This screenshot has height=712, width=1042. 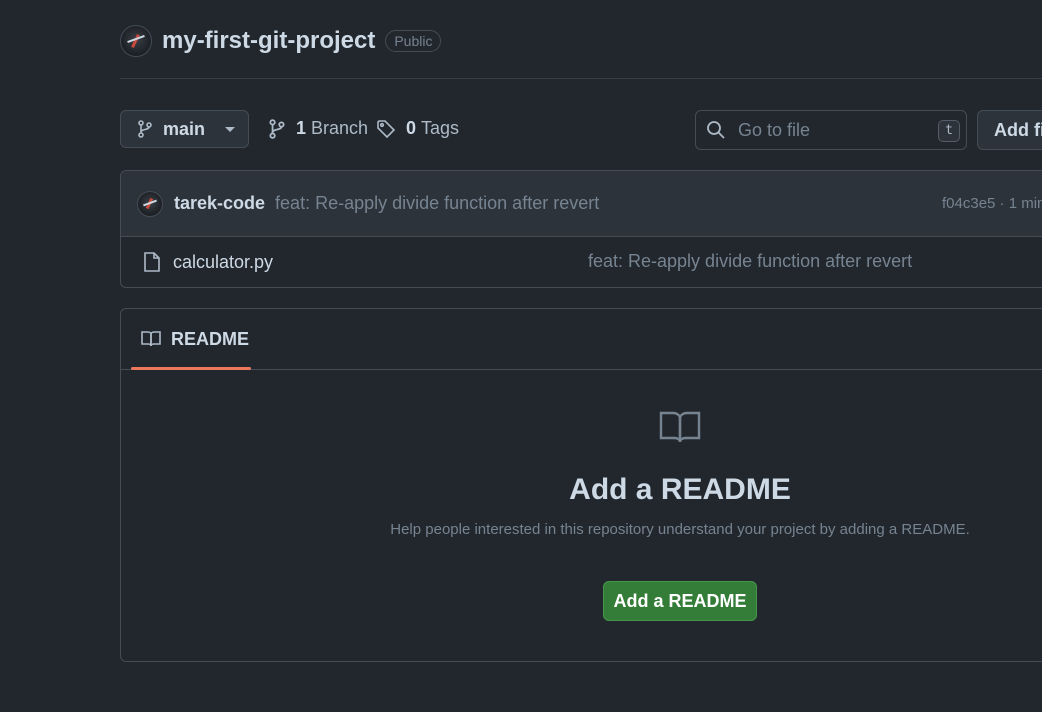 I want to click on add-file-button: Add file, so click(x=1009, y=130).